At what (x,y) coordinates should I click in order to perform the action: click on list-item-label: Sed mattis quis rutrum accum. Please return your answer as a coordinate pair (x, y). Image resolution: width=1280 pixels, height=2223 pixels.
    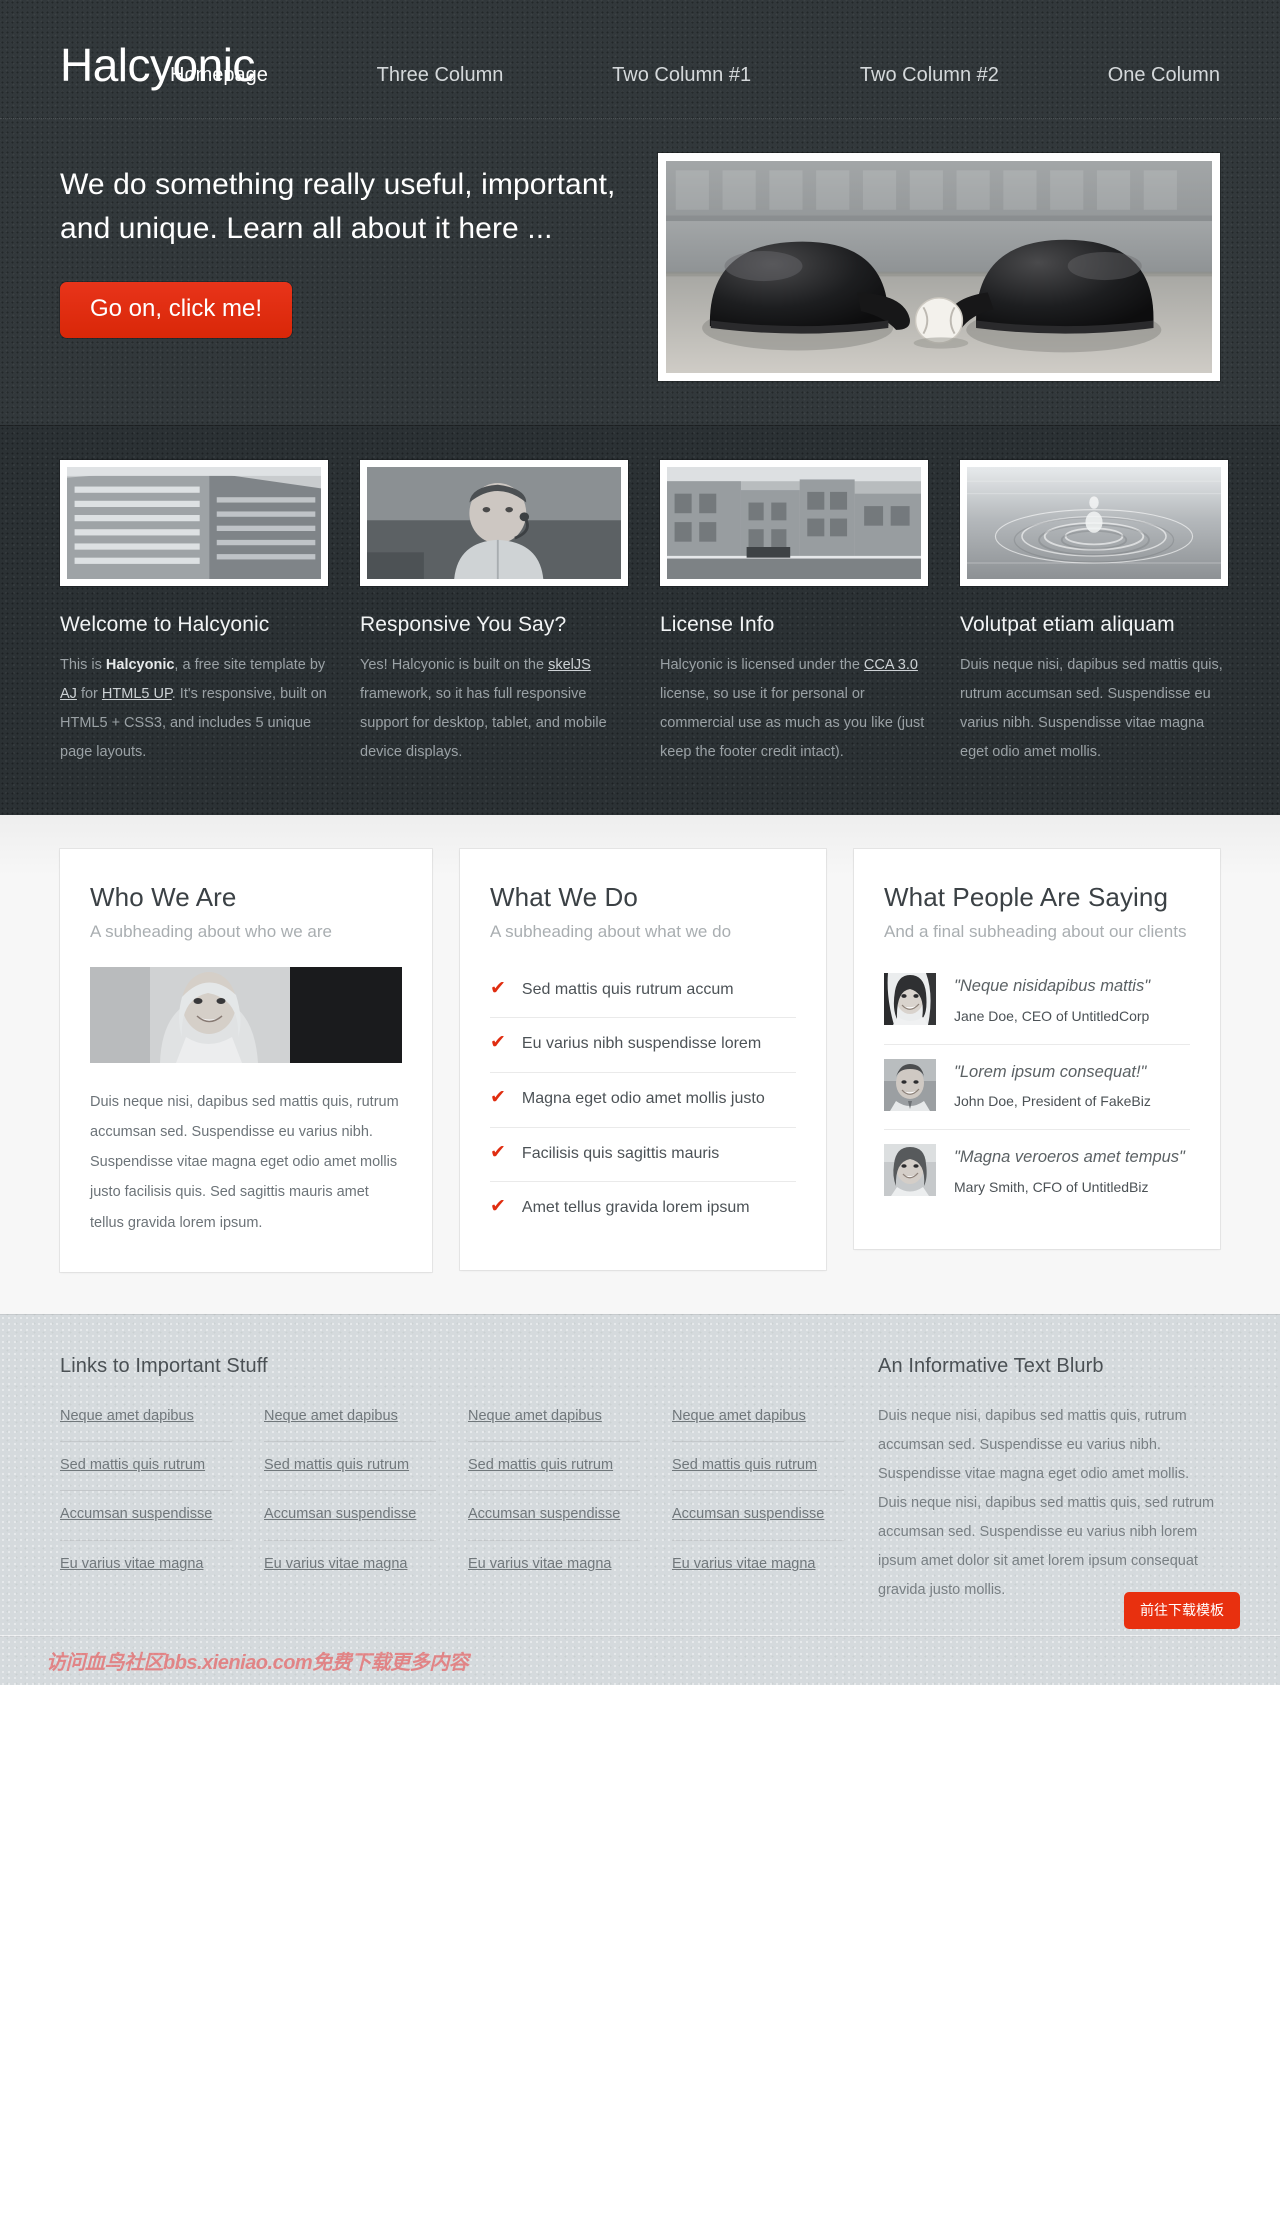
    Looking at the image, I should click on (627, 989).